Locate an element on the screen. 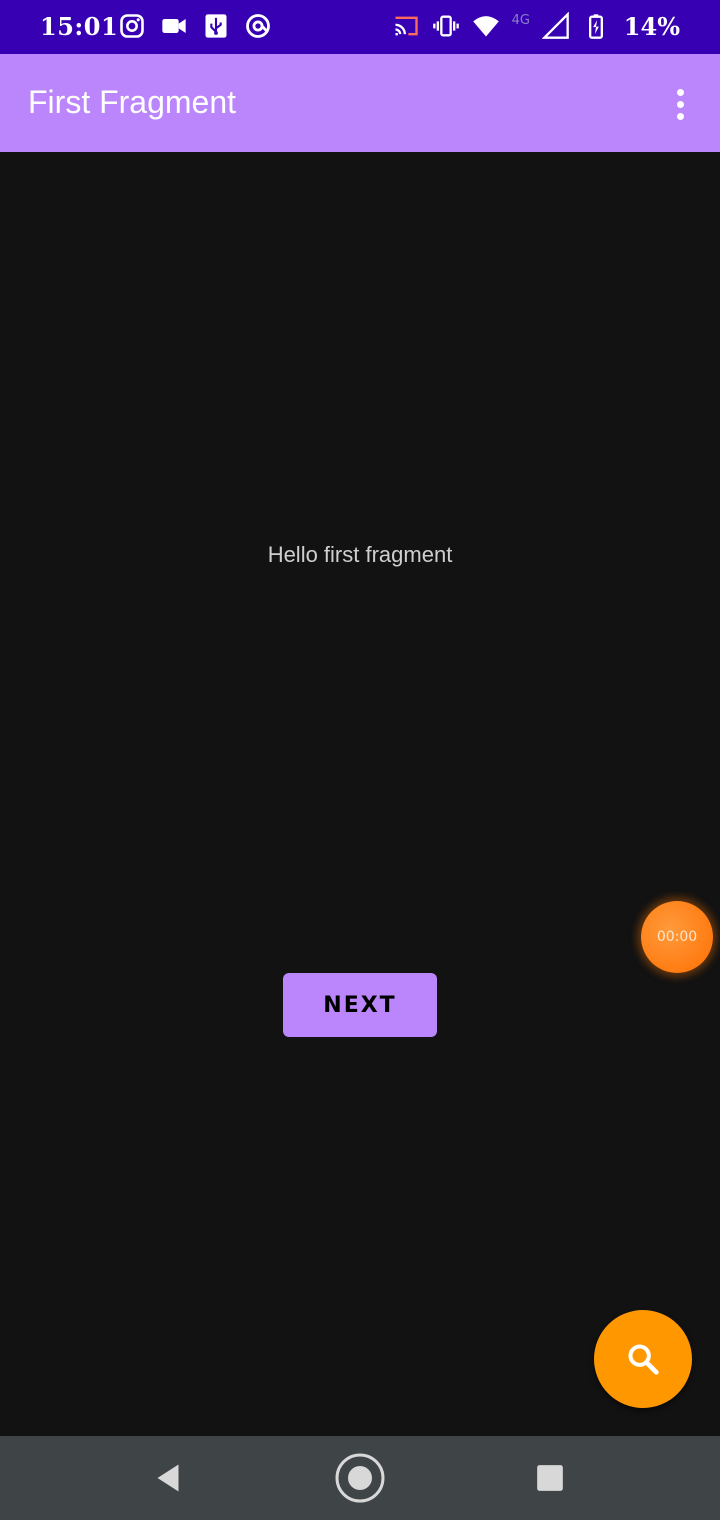  recents-icon is located at coordinates (550, 1478).